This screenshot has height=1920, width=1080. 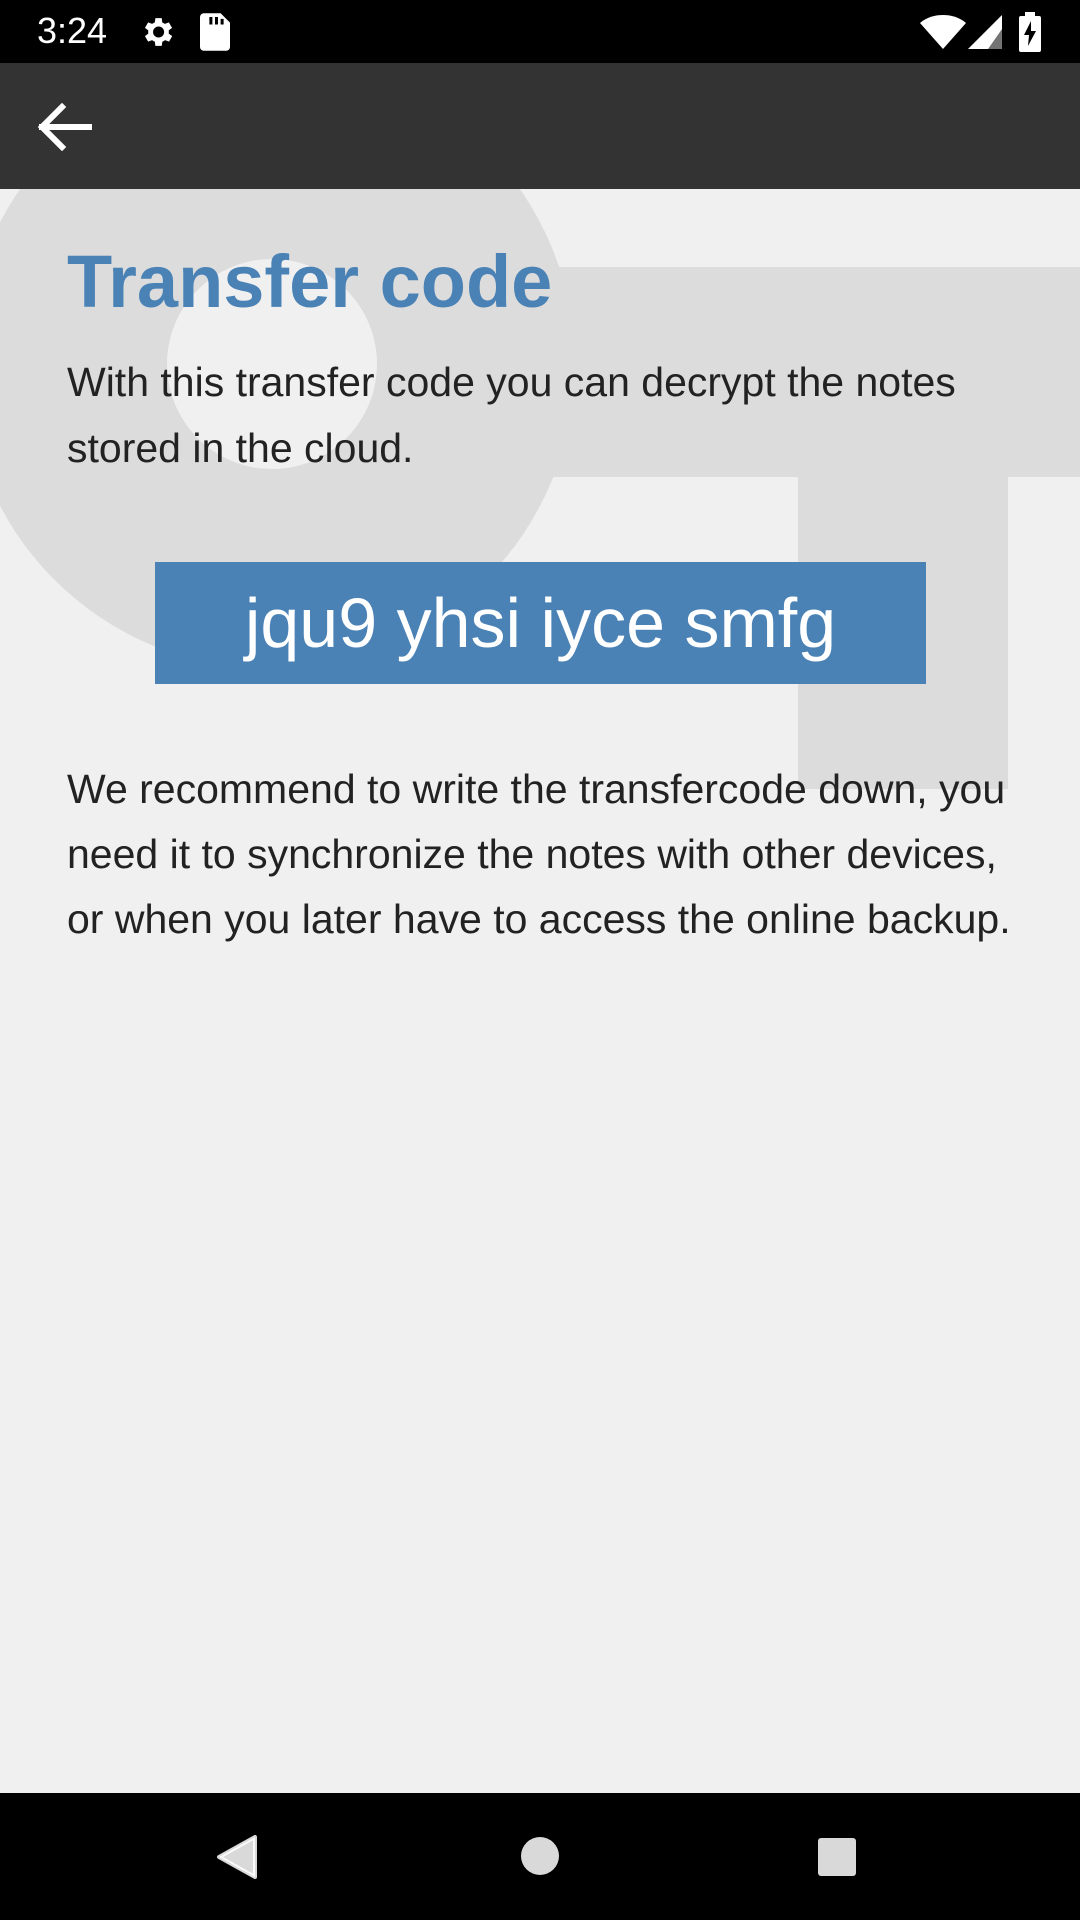 I want to click on arrow-back-icon, so click(x=64, y=127).